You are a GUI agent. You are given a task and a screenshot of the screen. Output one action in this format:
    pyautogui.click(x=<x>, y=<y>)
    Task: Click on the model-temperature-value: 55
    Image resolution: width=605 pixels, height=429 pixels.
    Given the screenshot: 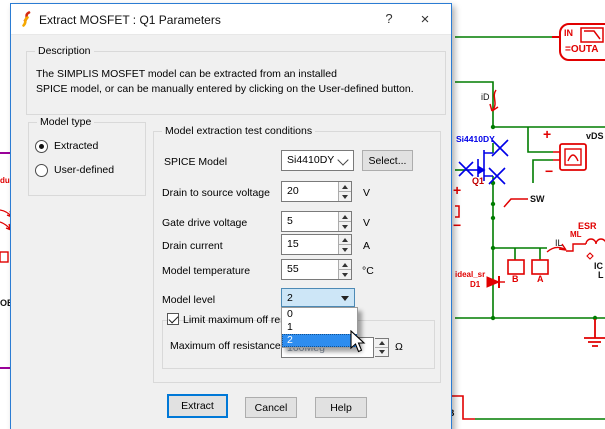 What is the action you would take?
    pyautogui.click(x=293, y=269)
    